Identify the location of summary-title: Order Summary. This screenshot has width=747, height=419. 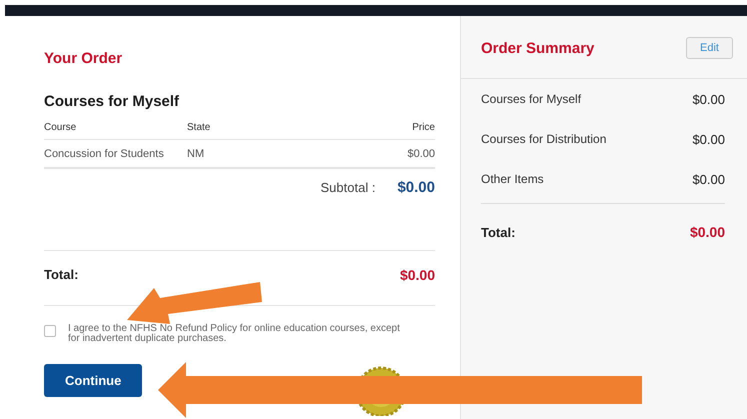
(537, 48).